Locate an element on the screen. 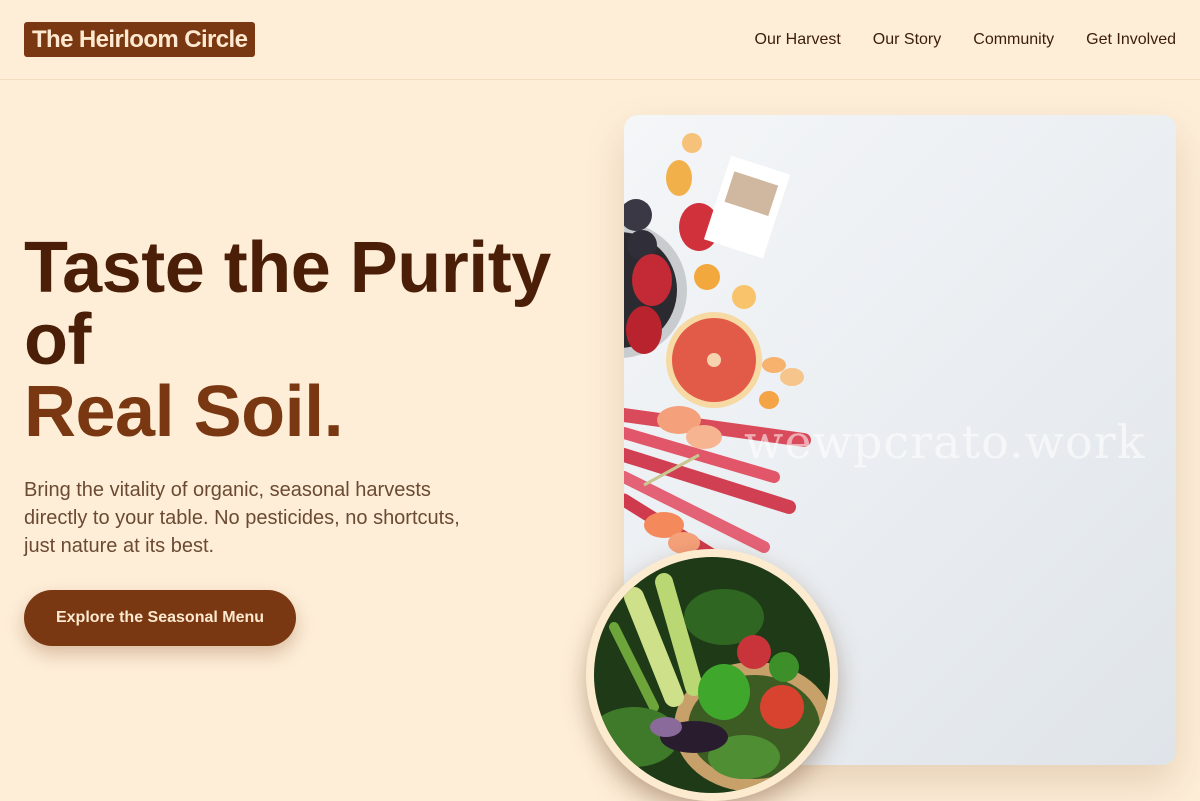 The width and height of the screenshot is (1200, 801). nav-community: Community is located at coordinates (1013, 40).